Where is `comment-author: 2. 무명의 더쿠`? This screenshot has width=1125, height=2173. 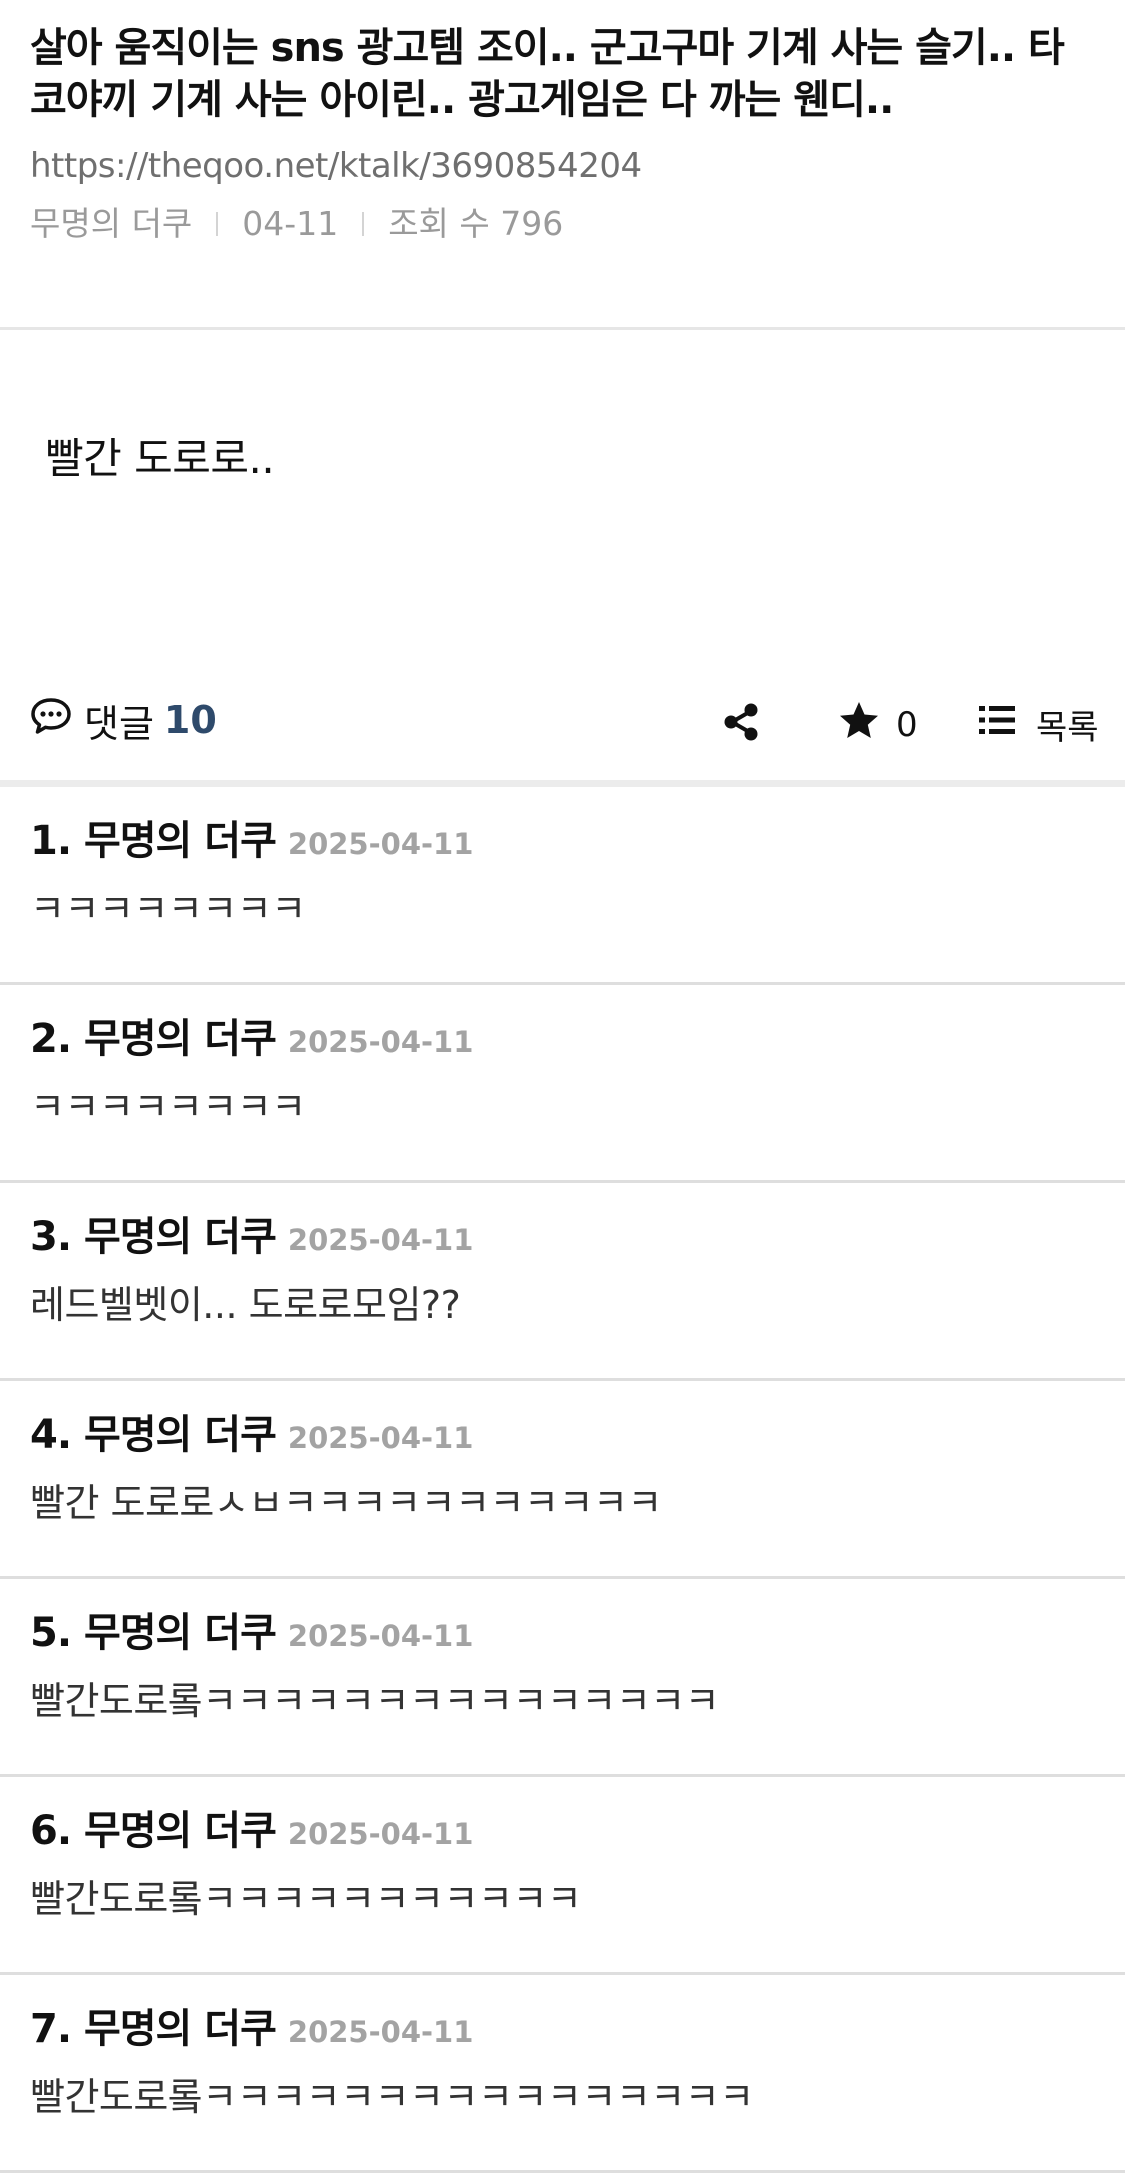 comment-author: 2. 무명의 더쿠 is located at coordinates (153, 1039).